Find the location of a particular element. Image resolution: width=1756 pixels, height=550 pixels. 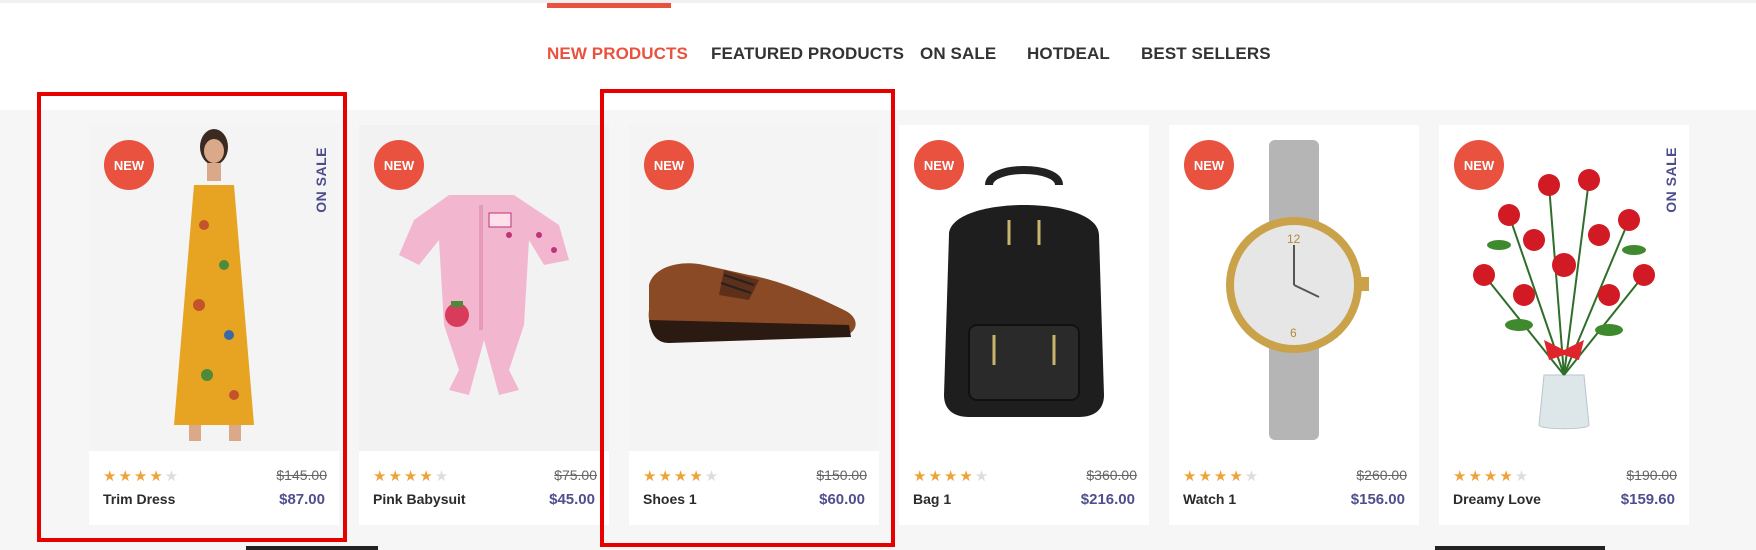

product-name: Watch 1 is located at coordinates (1209, 499).